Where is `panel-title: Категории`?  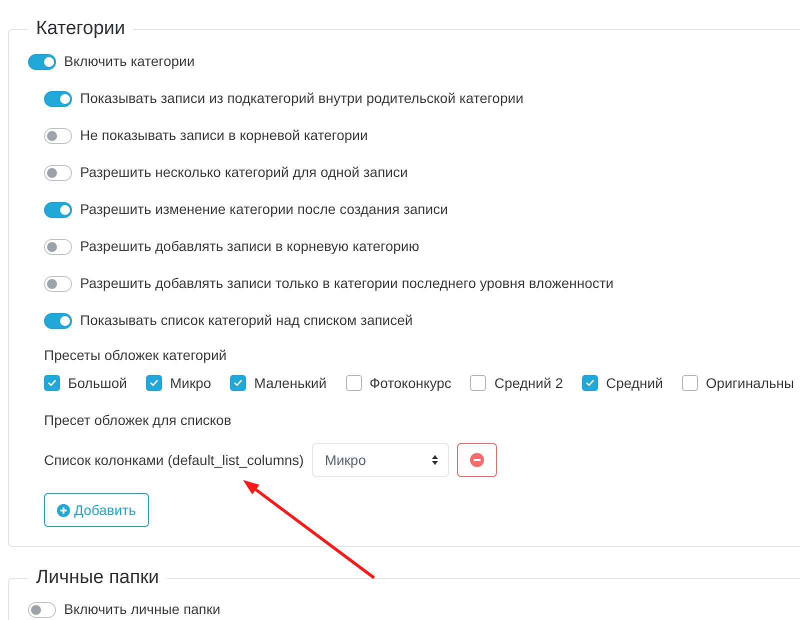
panel-title: Категории is located at coordinates (80, 29).